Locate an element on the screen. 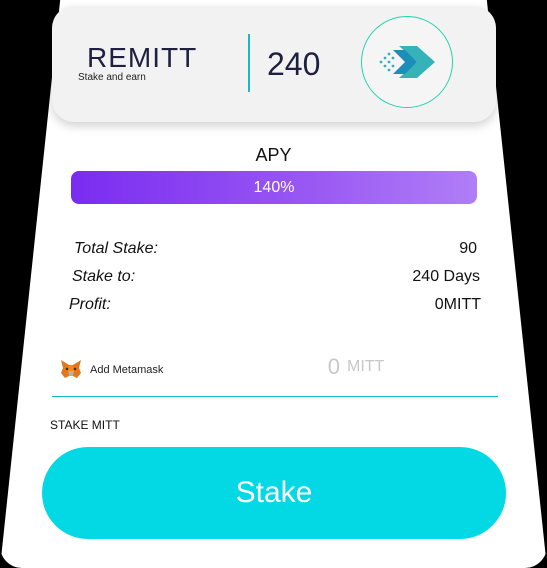 The width and height of the screenshot is (547, 568). stake-to-label: Stake to: is located at coordinates (104, 276).